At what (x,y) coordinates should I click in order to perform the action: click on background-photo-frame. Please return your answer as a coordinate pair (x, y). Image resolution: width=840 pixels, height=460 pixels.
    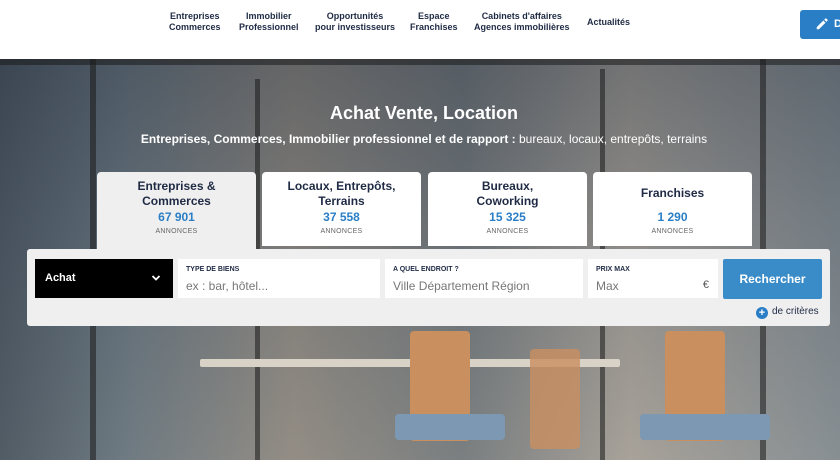
    Looking at the image, I should click on (420, 62).